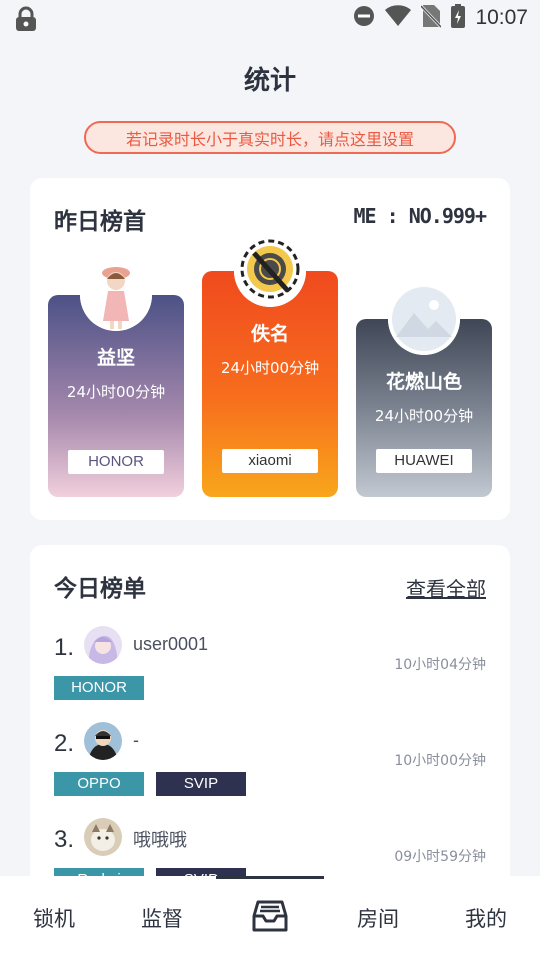 The width and height of the screenshot is (540, 960). What do you see at coordinates (269, 334) in the screenshot?
I see `podium-name: 佚名` at bounding box center [269, 334].